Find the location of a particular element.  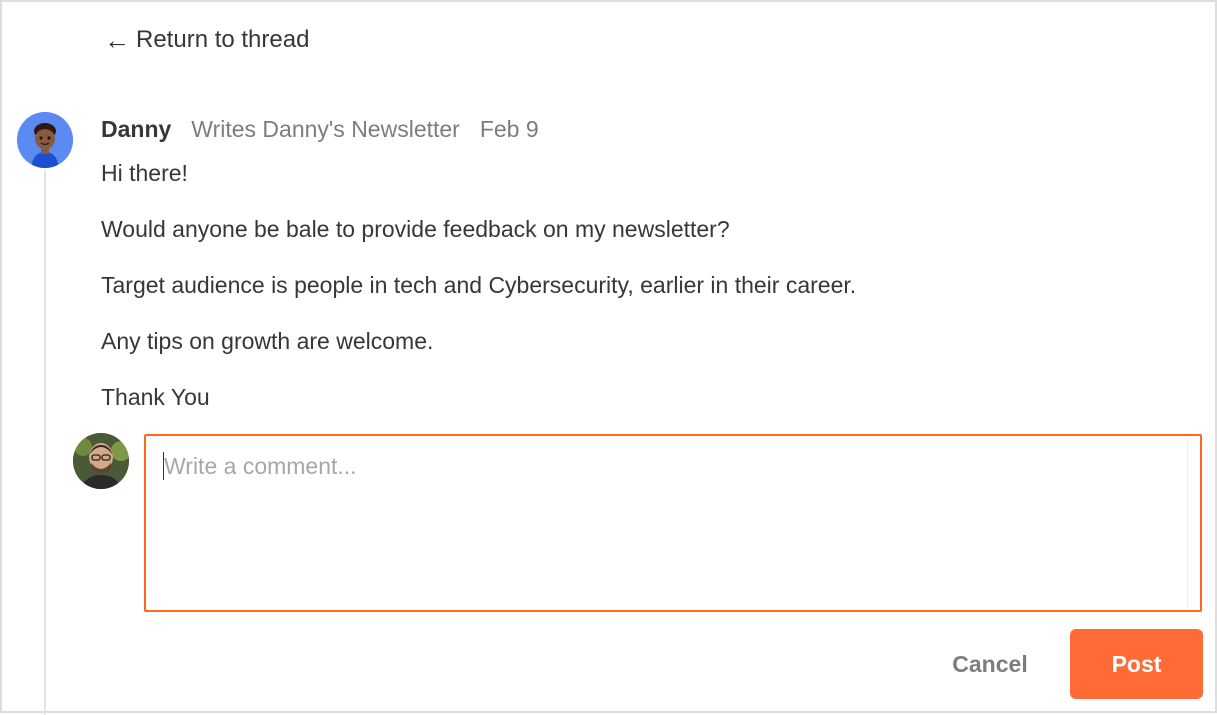

post-meta: Danny Writes Danny's Newsletter Feb 9 is located at coordinates (320, 129).